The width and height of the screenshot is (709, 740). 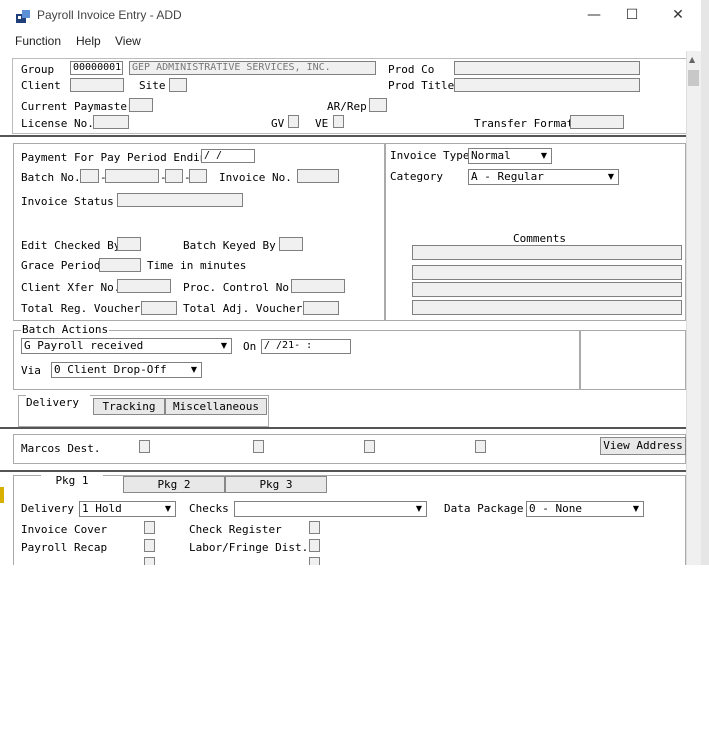 I want to click on batch-label: Batch No., so click(x=51, y=177).